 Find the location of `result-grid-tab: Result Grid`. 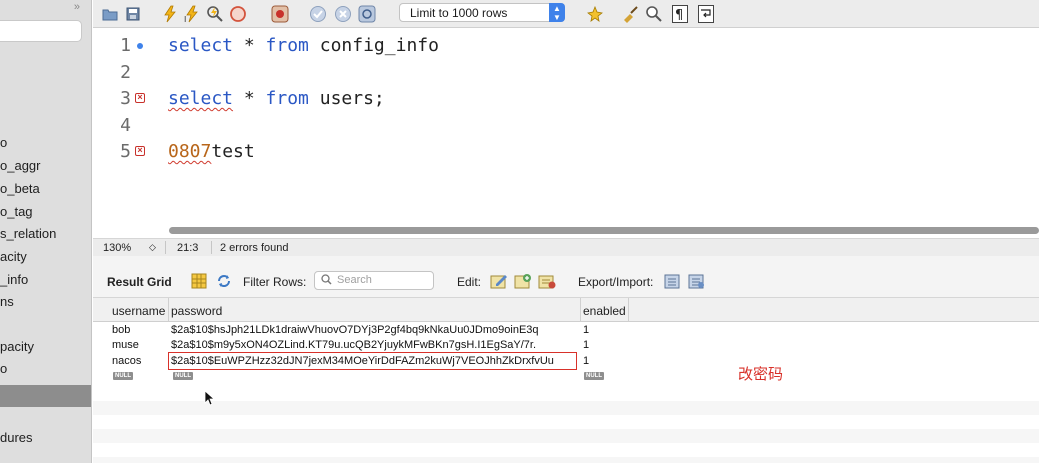

result-grid-tab: Result Grid is located at coordinates (139, 282).